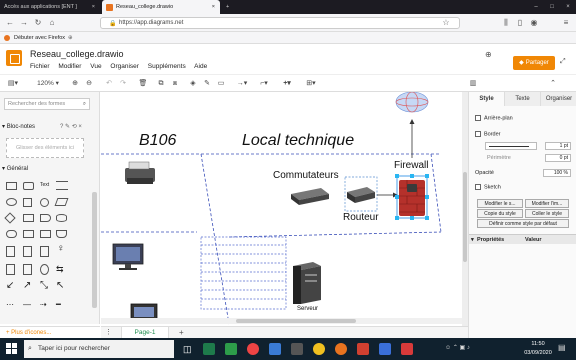  I want to click on connection-icon: →▾, so click(242, 84).